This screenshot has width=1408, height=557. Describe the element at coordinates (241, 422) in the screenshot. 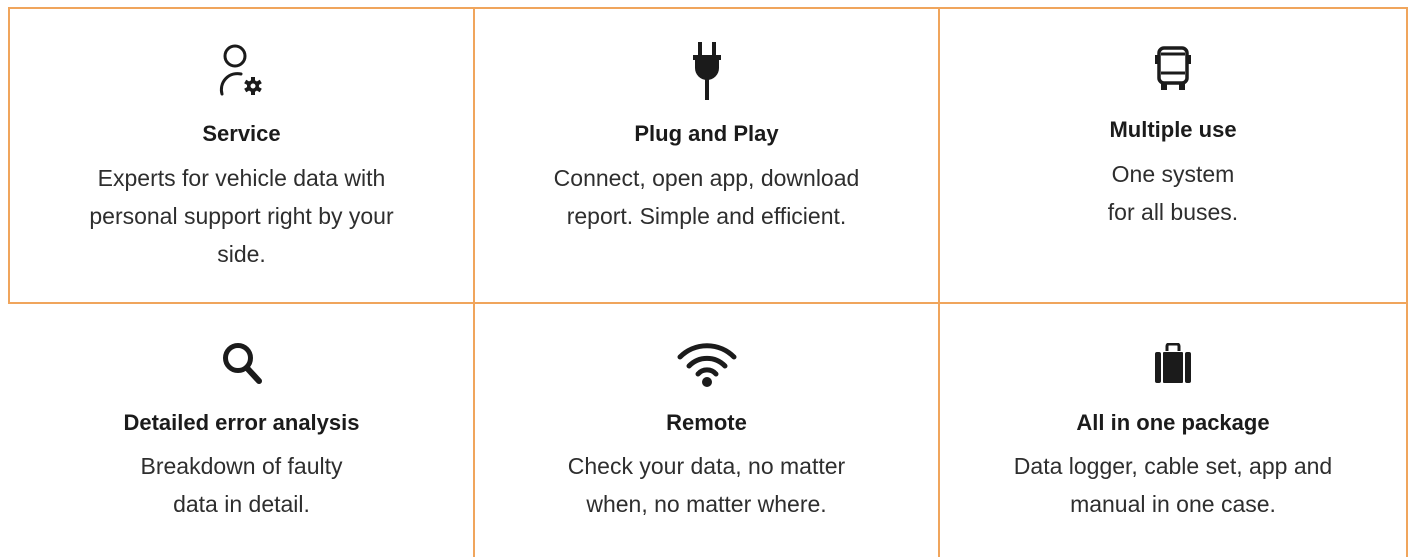

I see `feature-title: Detailed error analysis` at that location.